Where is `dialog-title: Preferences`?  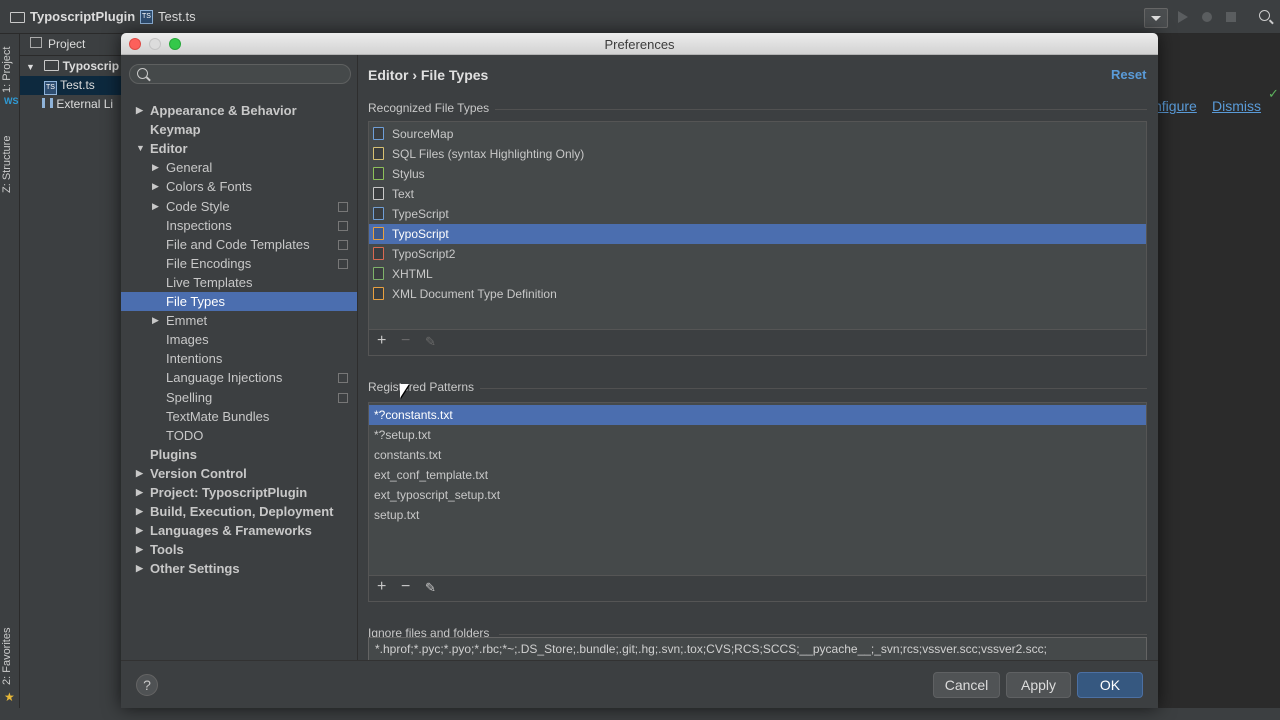 dialog-title: Preferences is located at coordinates (639, 44).